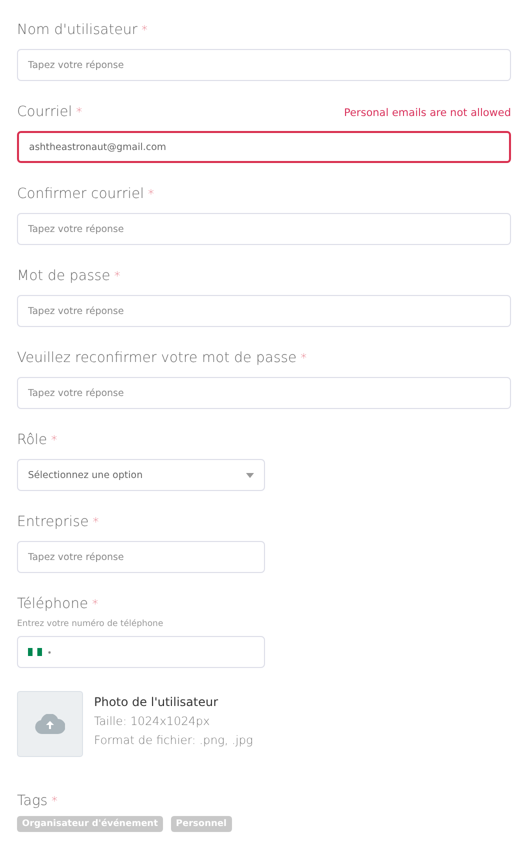  What do you see at coordinates (82, 30) in the screenshot?
I see `field-label: Nom d'utilisateur *` at bounding box center [82, 30].